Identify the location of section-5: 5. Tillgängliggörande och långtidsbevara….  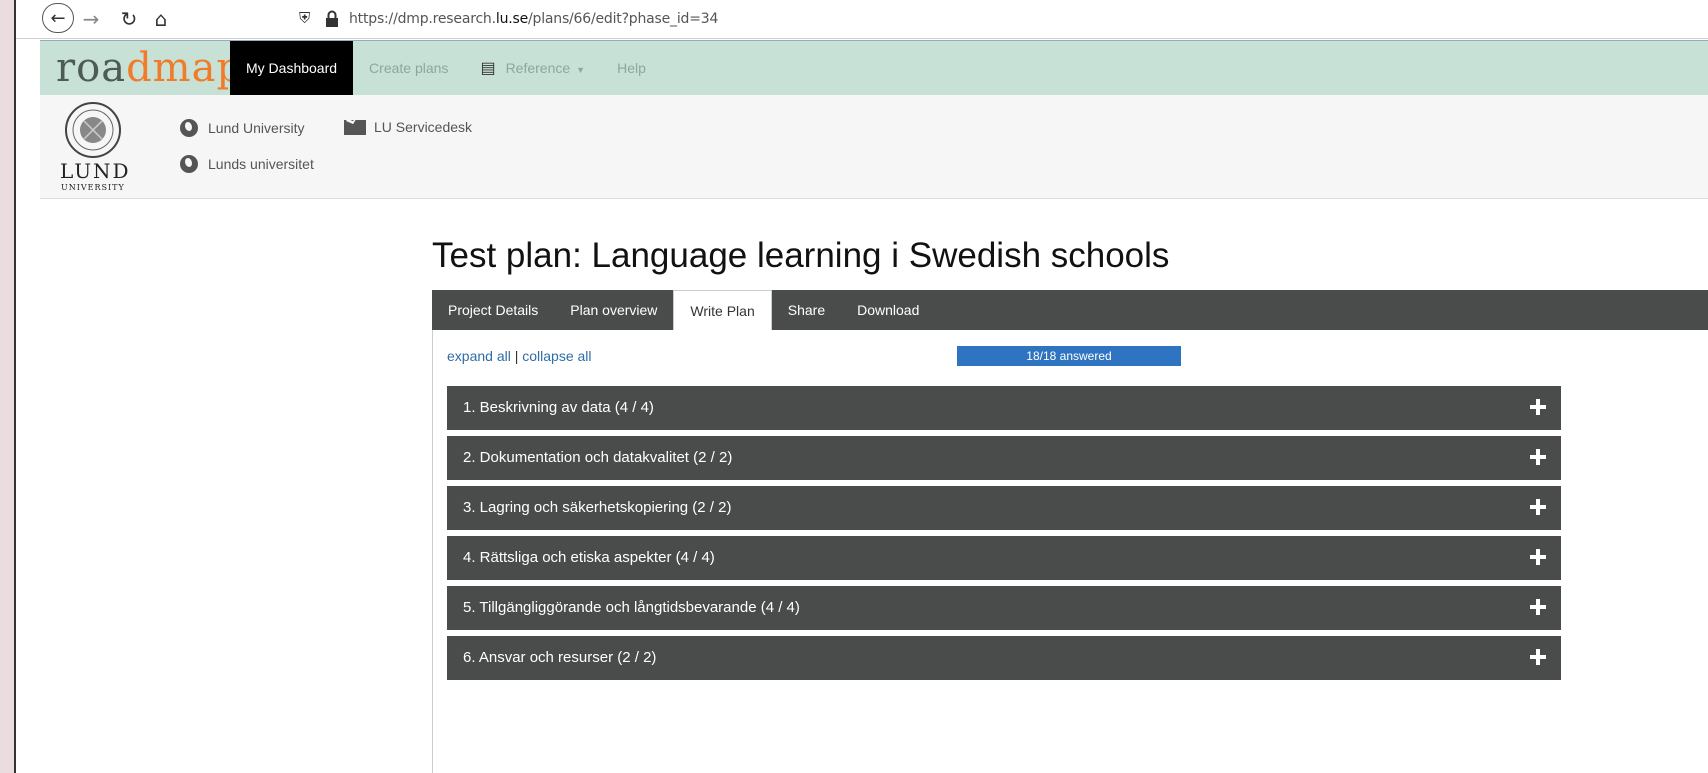
(1004, 608).